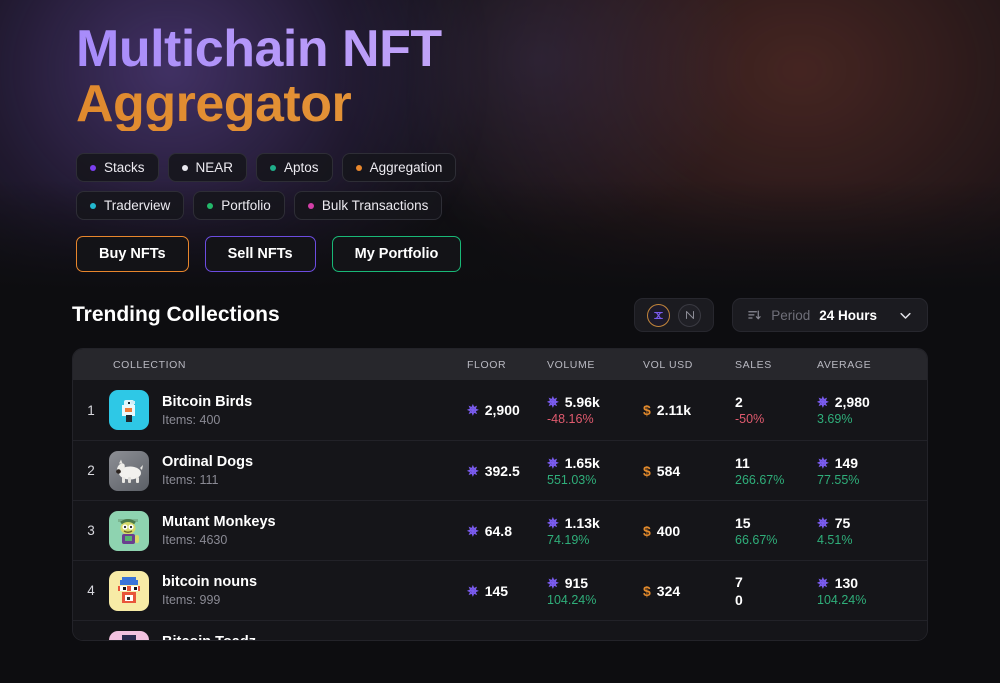  I want to click on cell-floor: ✵ 2,900, so click(507, 410).